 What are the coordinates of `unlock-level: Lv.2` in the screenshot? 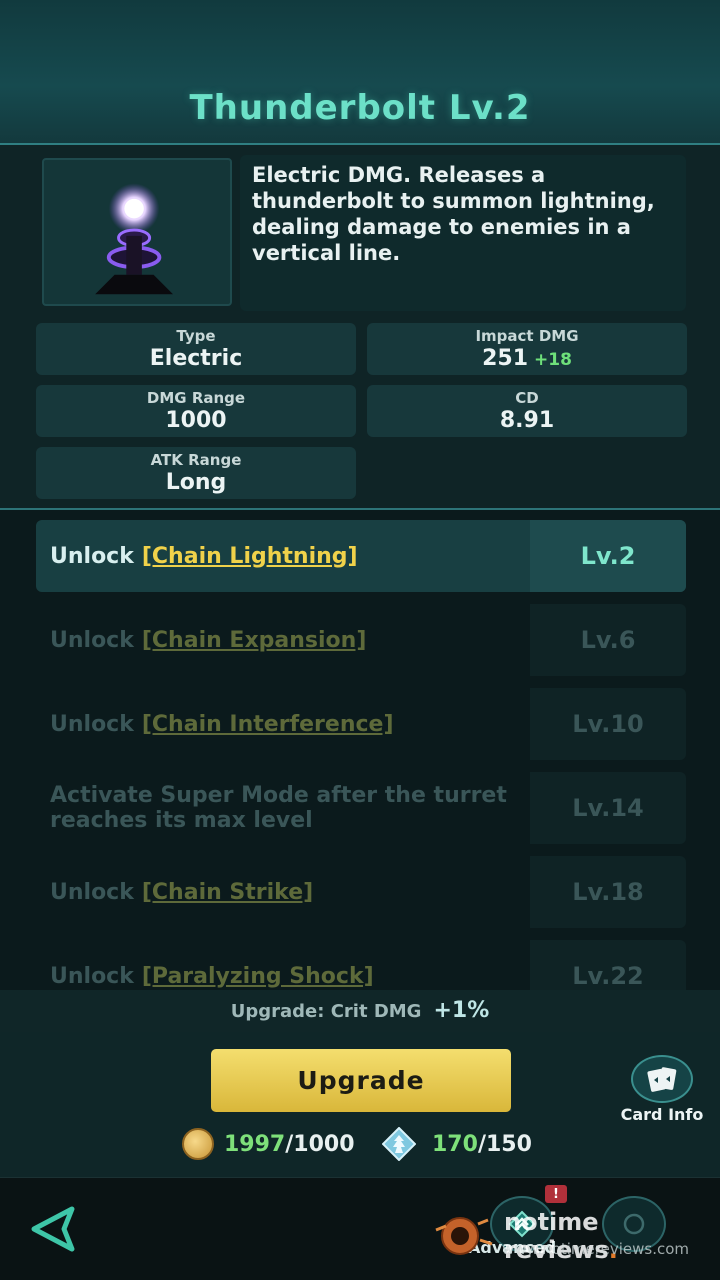 It's located at (608, 556).